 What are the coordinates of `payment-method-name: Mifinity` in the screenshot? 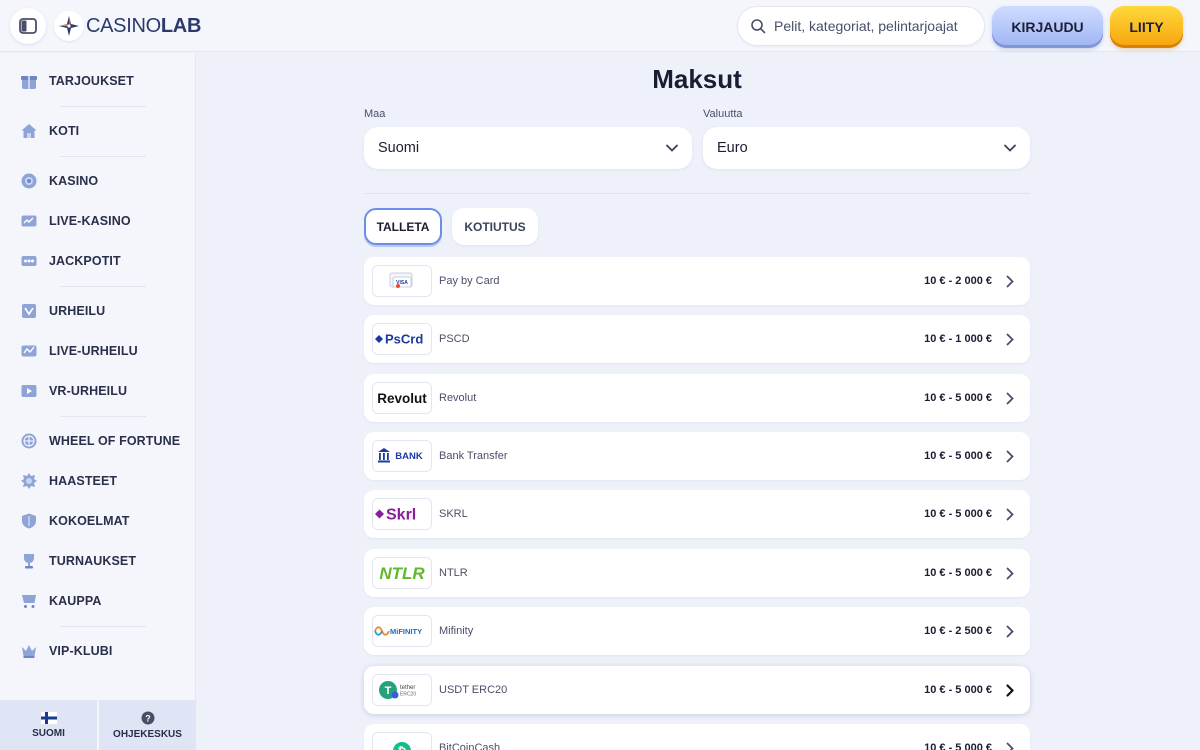 It's located at (456, 631).